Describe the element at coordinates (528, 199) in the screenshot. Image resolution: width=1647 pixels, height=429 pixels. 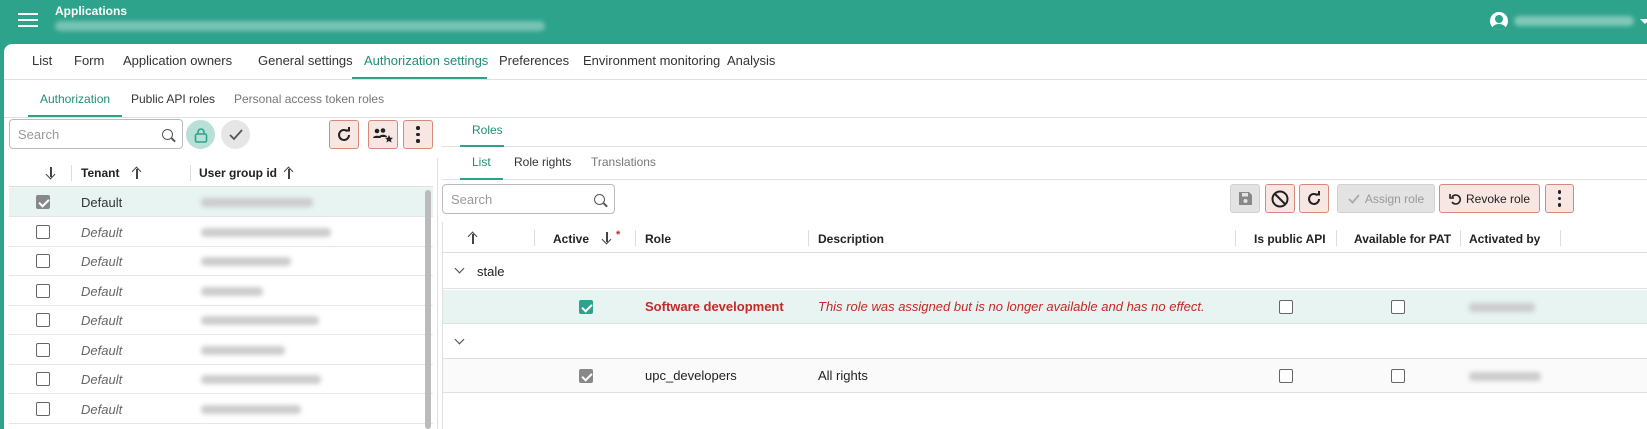
I see `roles-search-input: Search` at that location.